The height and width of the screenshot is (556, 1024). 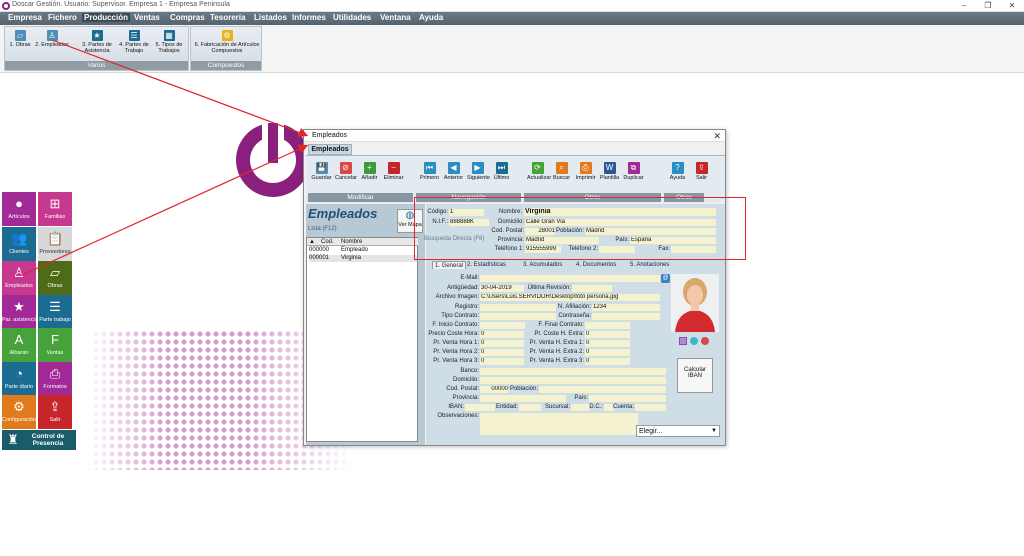 I want to click on annotation-arrows, so click(x=165, y=157).